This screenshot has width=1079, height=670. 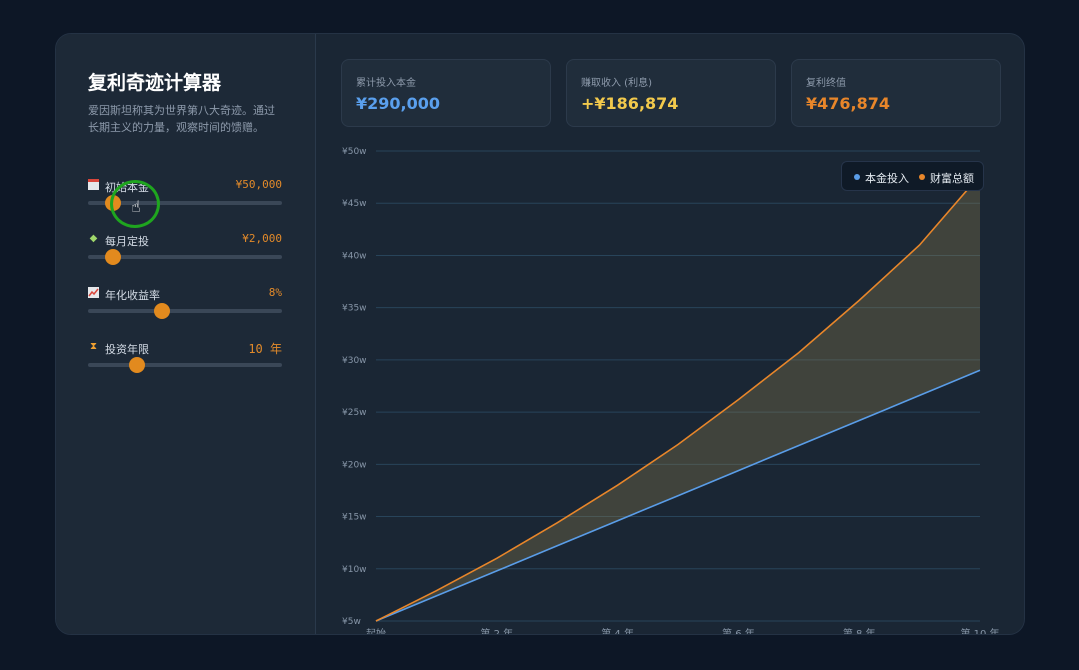 I want to click on x-tick-label: 第 4 年, so click(x=617, y=631).